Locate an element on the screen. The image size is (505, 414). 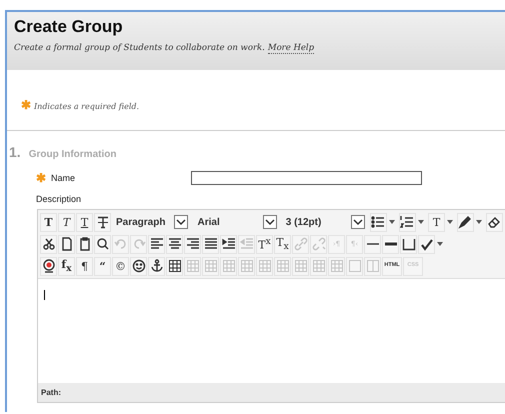
description-label: Description is located at coordinates (58, 199).